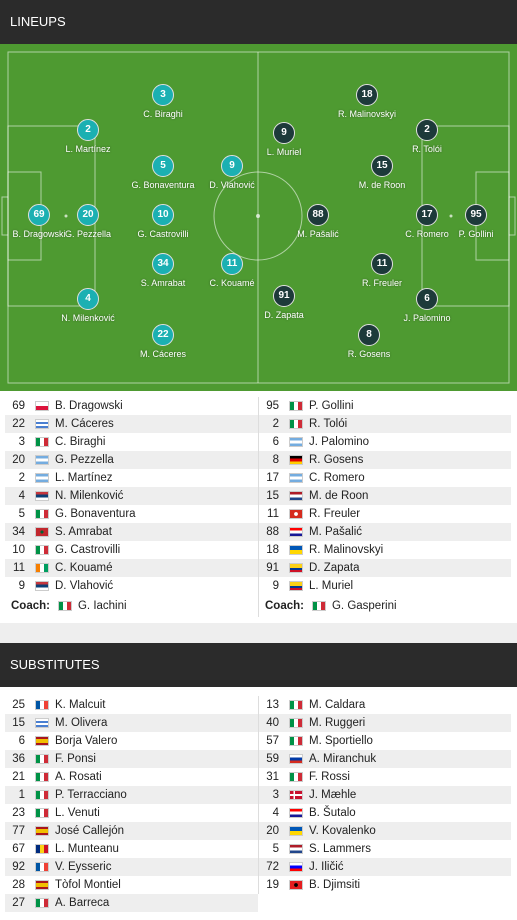 The image size is (517, 920). I want to click on player-row: 77 José Callejón, so click(131, 831).